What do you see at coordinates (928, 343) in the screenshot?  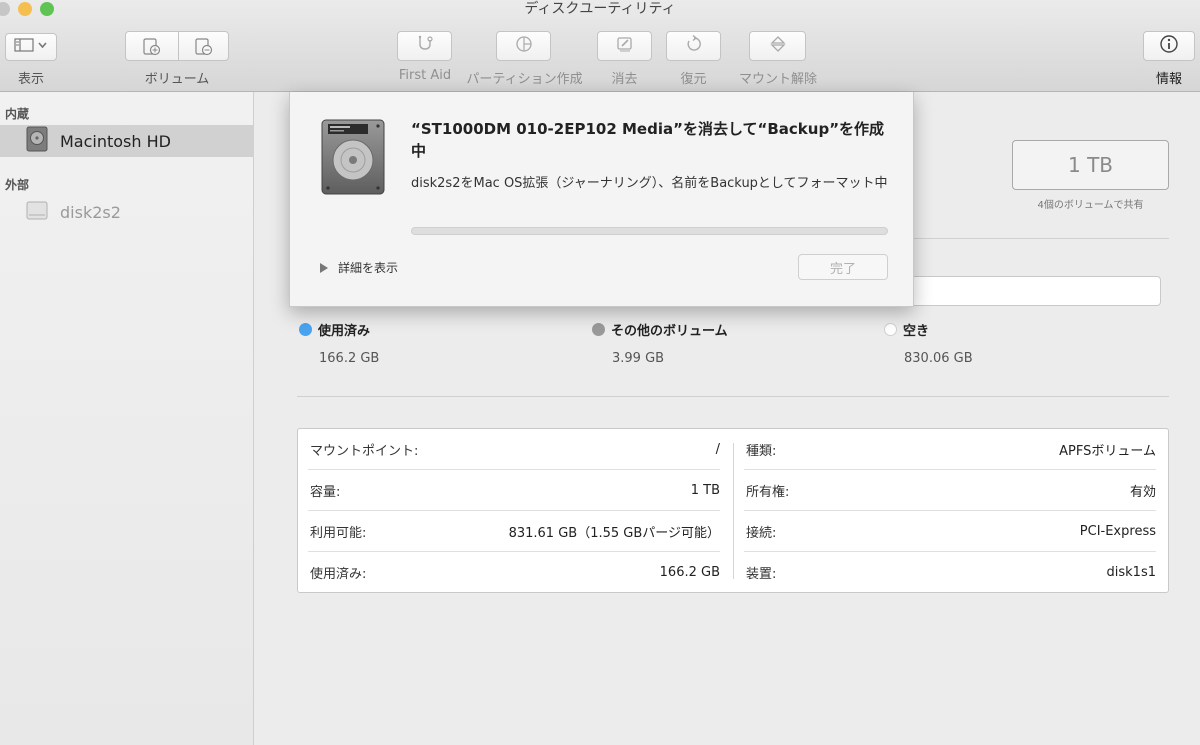 I see `legend-free: 空き 830.06 GB` at bounding box center [928, 343].